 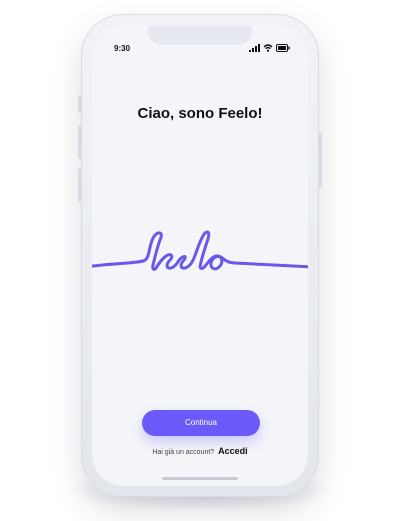 What do you see at coordinates (254, 48) in the screenshot?
I see `cellular-signal-icon` at bounding box center [254, 48].